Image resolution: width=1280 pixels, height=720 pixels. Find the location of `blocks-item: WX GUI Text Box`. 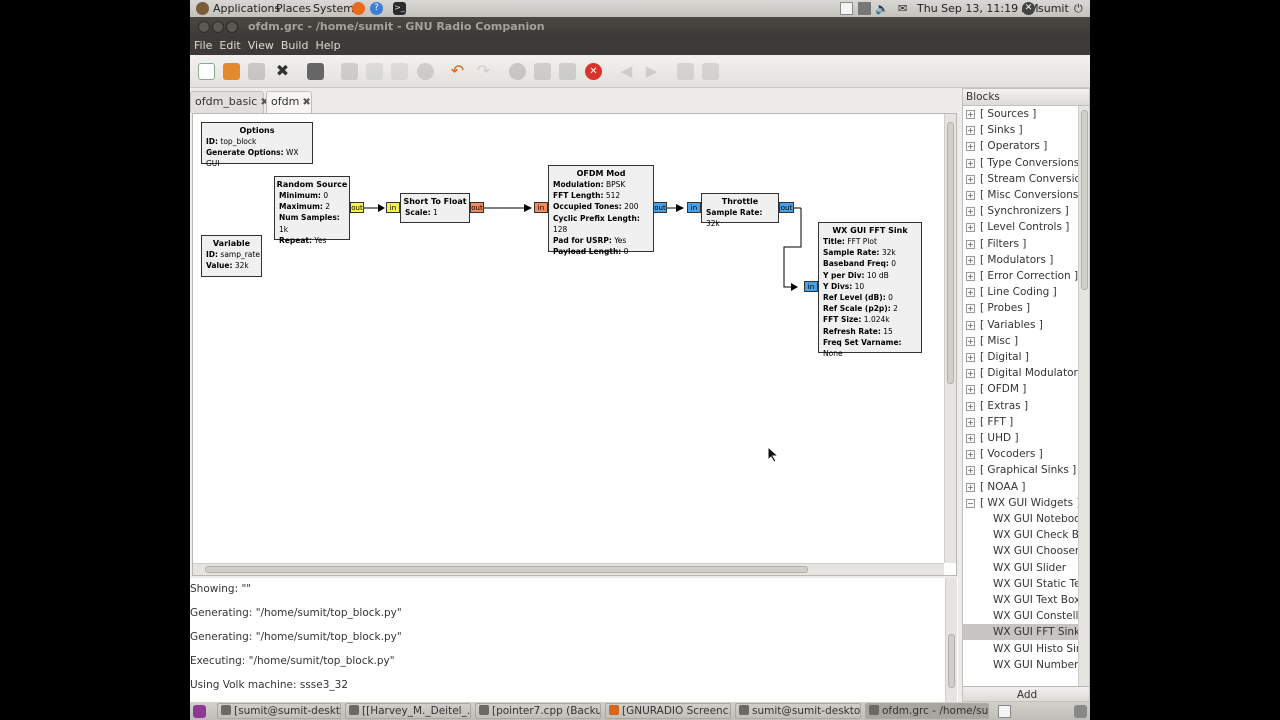

blocks-item: WX GUI Text Box is located at coordinates (1026, 600).